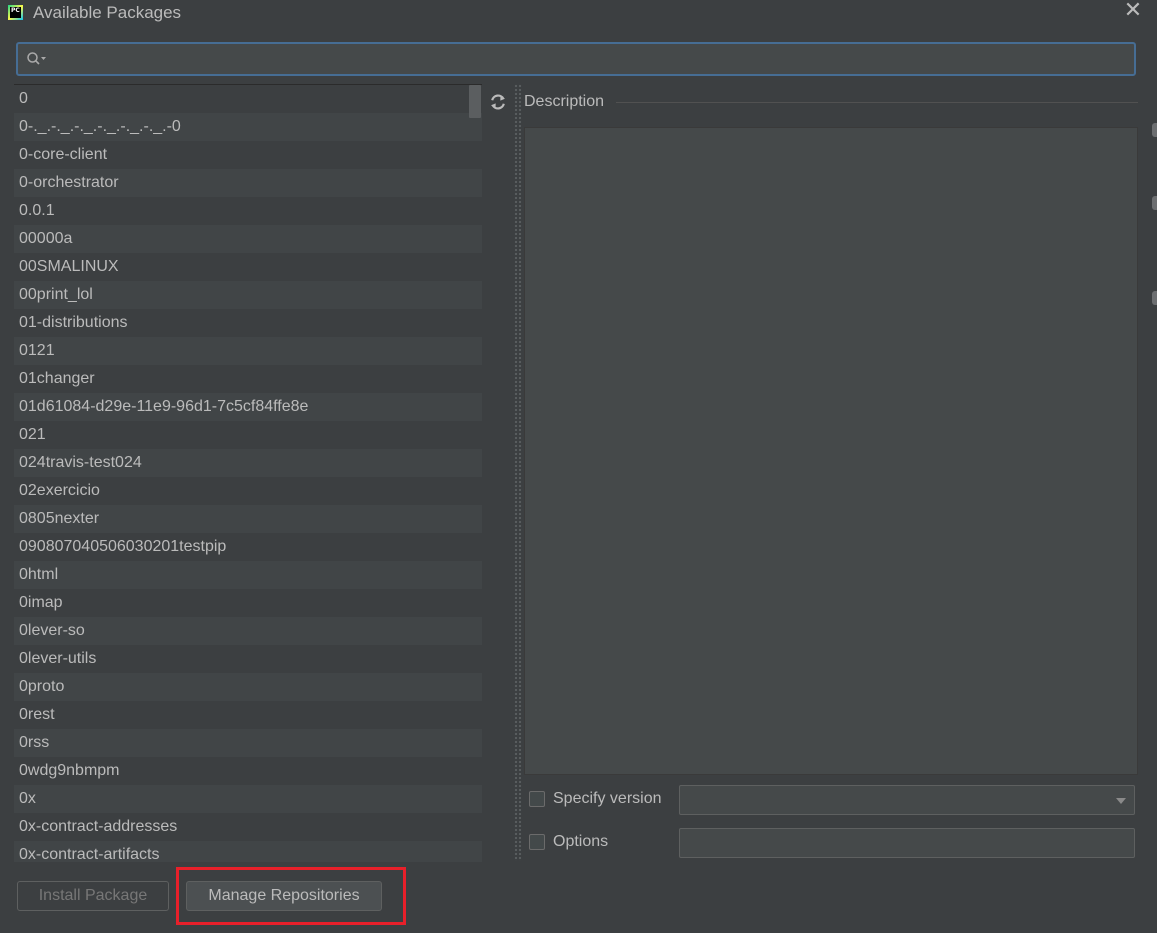 This screenshot has width=1157, height=933. Describe the element at coordinates (284, 896) in the screenshot. I see `manage-repositories-button: Manage Repositories` at that location.